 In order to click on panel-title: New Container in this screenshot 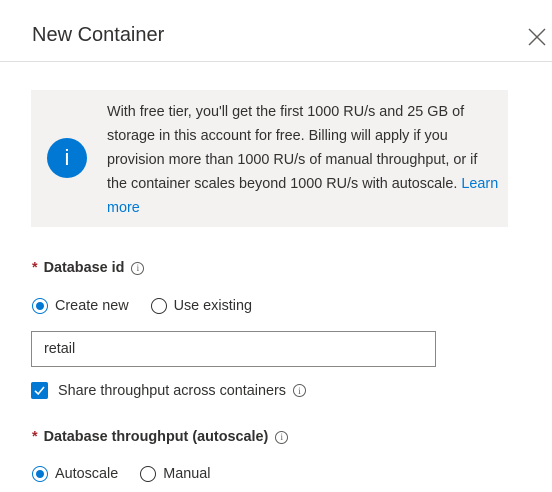, I will do `click(98, 35)`.